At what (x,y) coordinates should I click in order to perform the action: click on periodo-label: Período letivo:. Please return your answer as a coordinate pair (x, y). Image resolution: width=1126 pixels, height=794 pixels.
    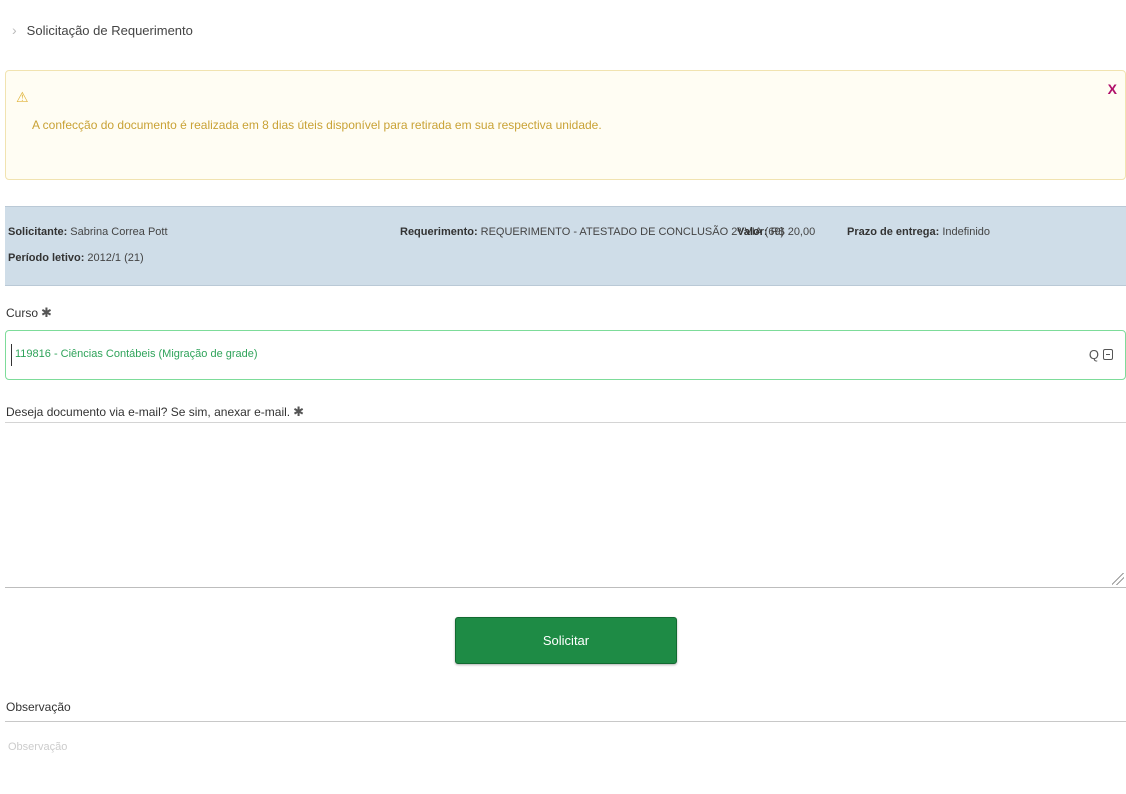
    Looking at the image, I should click on (46, 258).